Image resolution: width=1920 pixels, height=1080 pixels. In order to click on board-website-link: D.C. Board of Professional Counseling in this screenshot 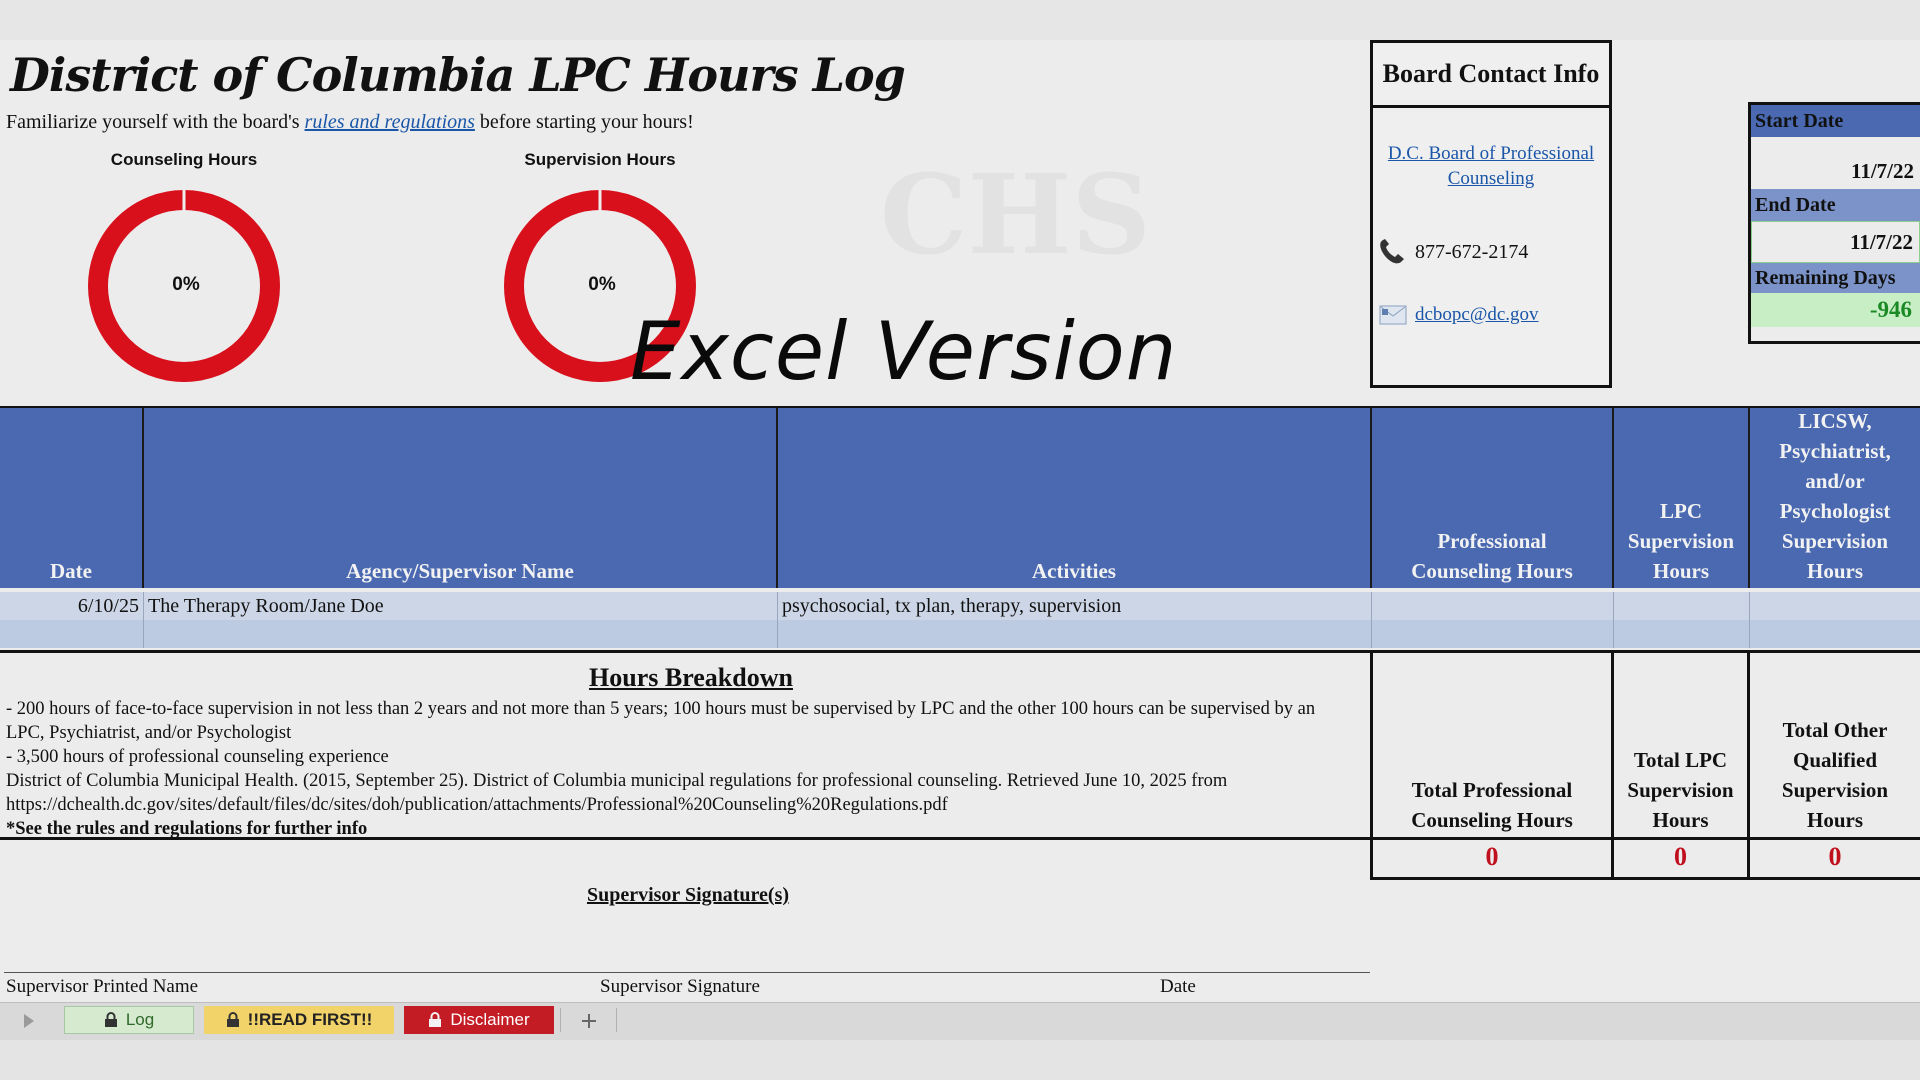, I will do `click(1491, 166)`.